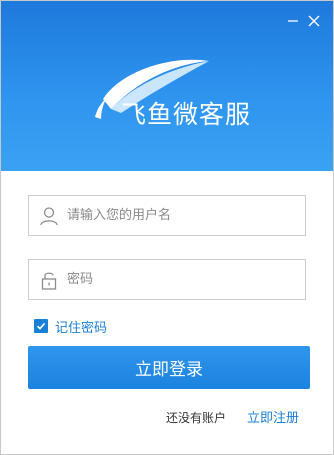 The height and width of the screenshot is (455, 334). What do you see at coordinates (273, 416) in the screenshot?
I see `register-link: 立即注册` at bounding box center [273, 416].